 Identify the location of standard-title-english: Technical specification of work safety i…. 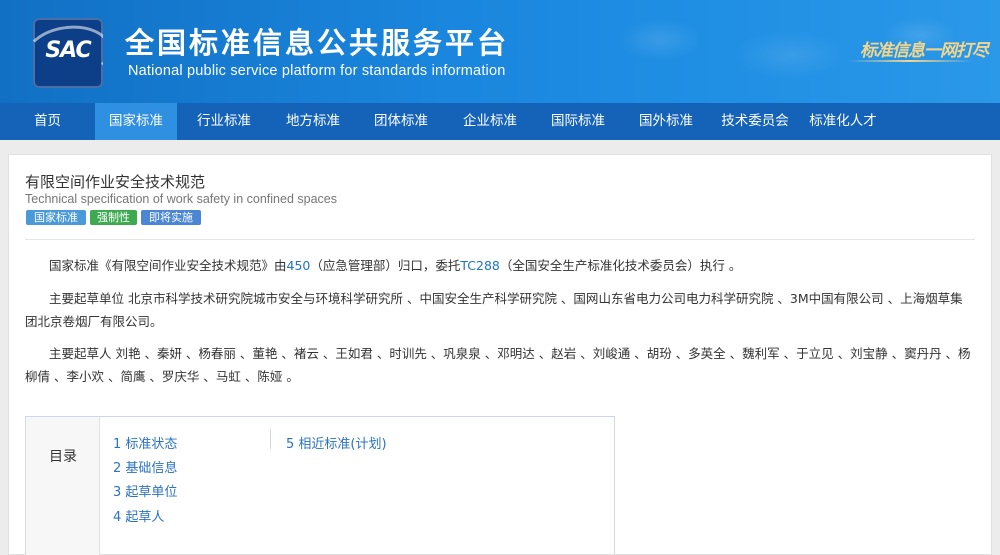
(181, 199).